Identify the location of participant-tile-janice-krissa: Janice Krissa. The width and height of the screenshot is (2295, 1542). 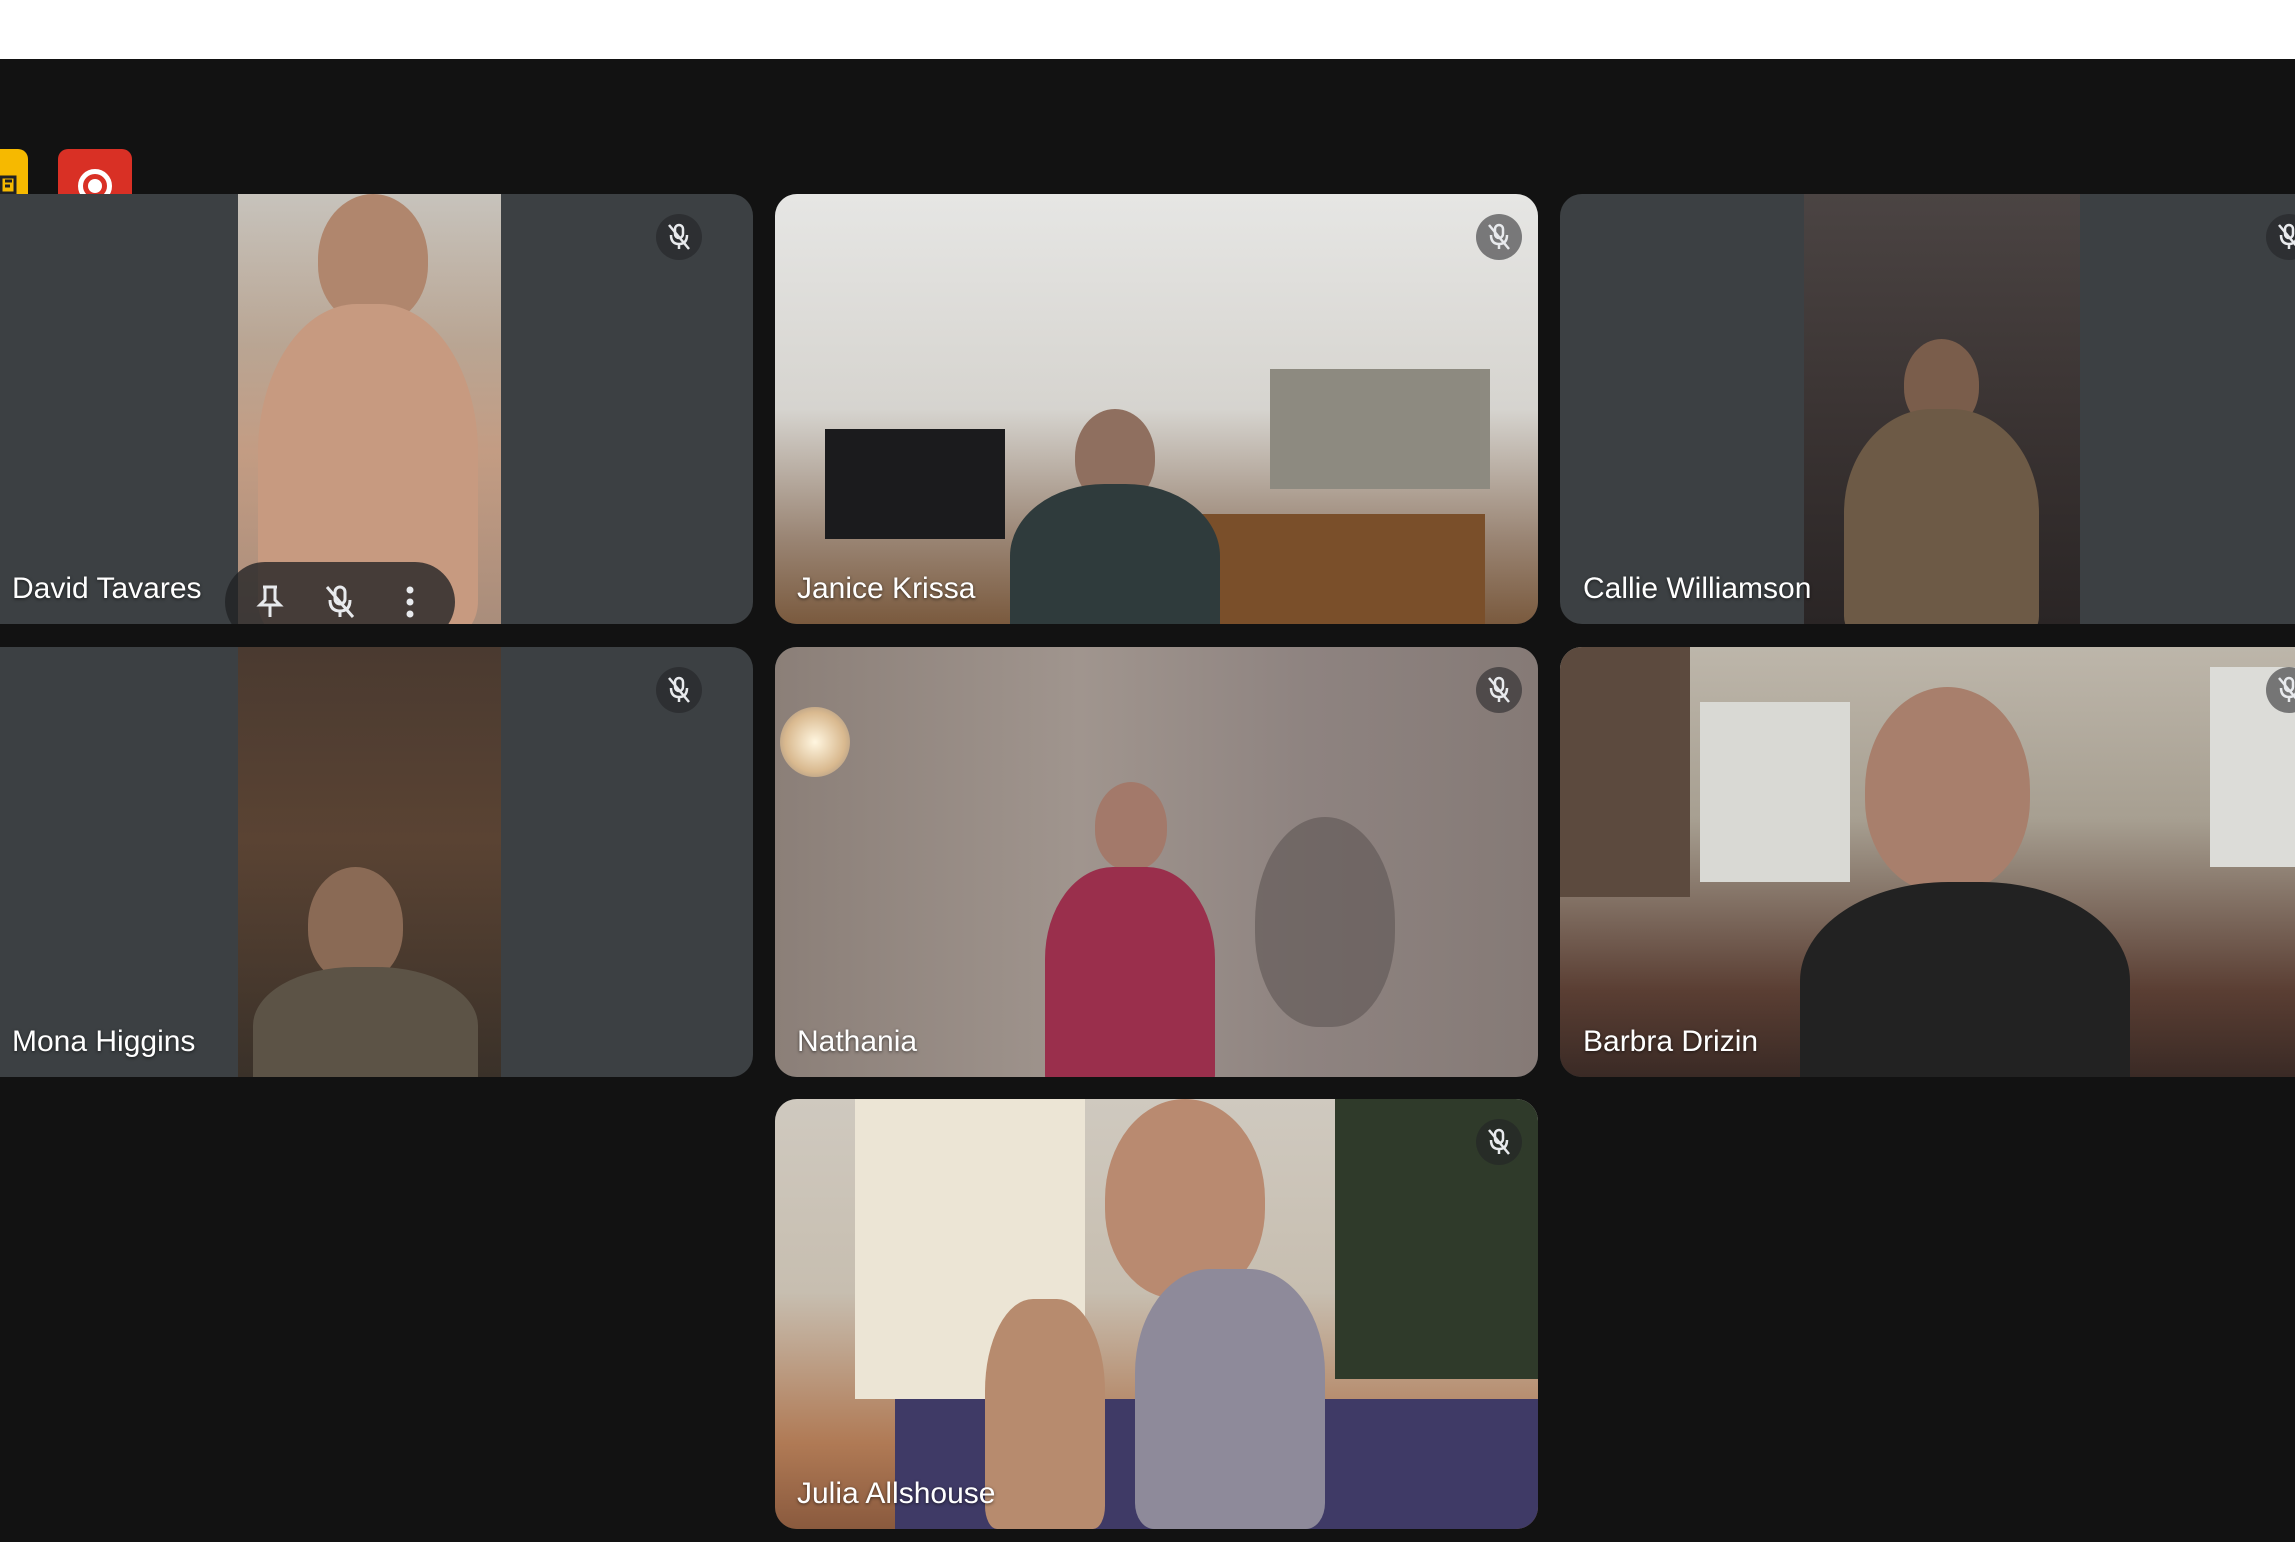
(1156, 409).